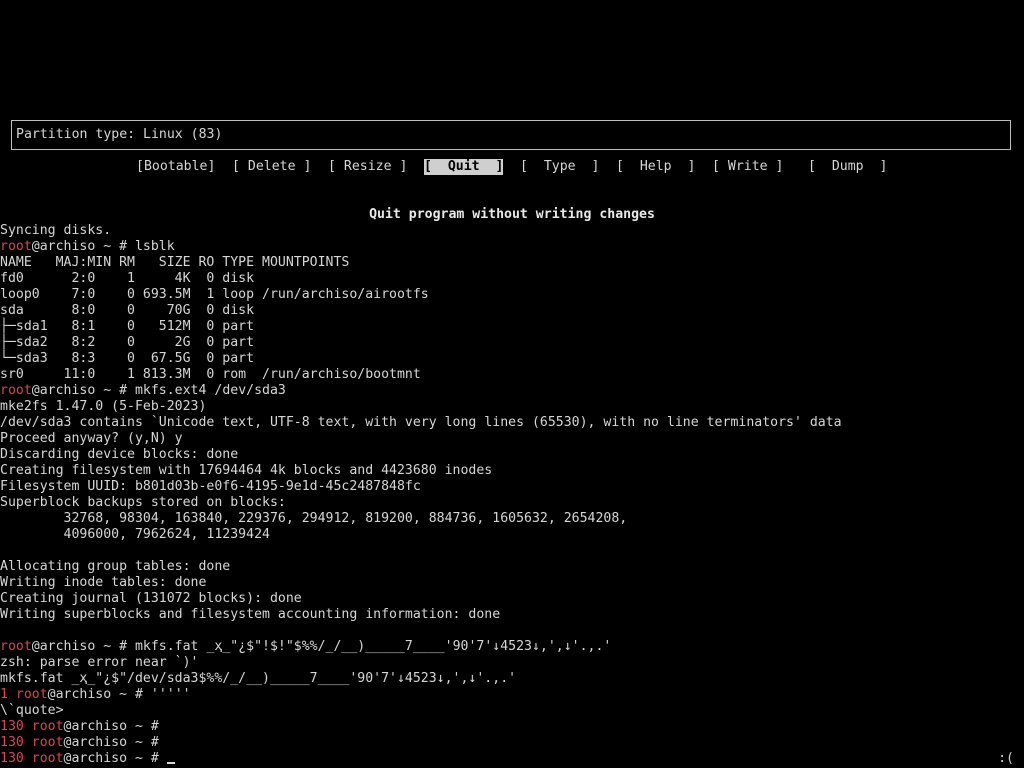  What do you see at coordinates (210, 390) in the screenshot?
I see `command-text: mkfs.ext4 /dev/sda3` at bounding box center [210, 390].